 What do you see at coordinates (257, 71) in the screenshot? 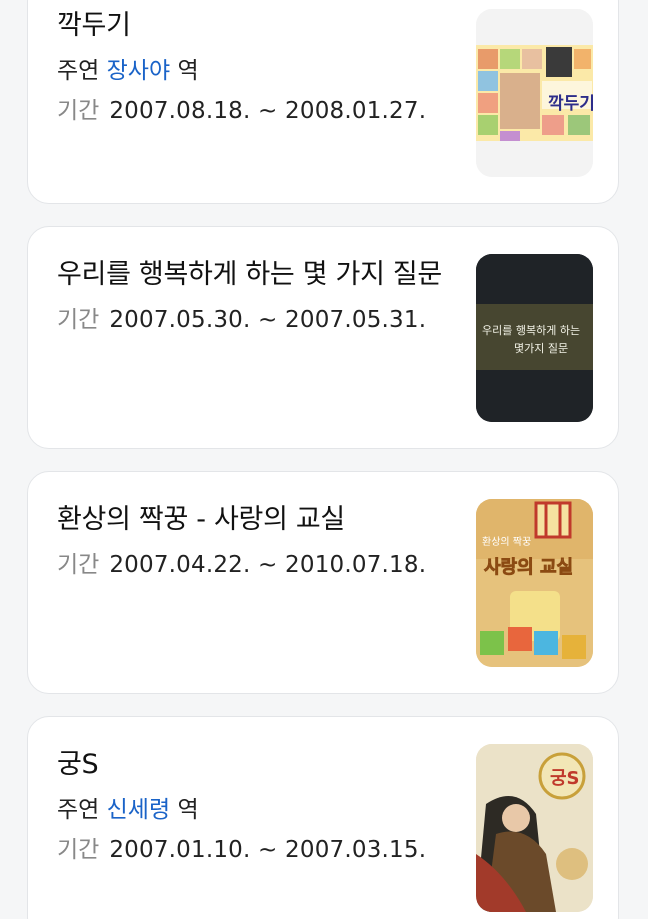
I see `cast-row: 주연 장사야 역` at bounding box center [257, 71].